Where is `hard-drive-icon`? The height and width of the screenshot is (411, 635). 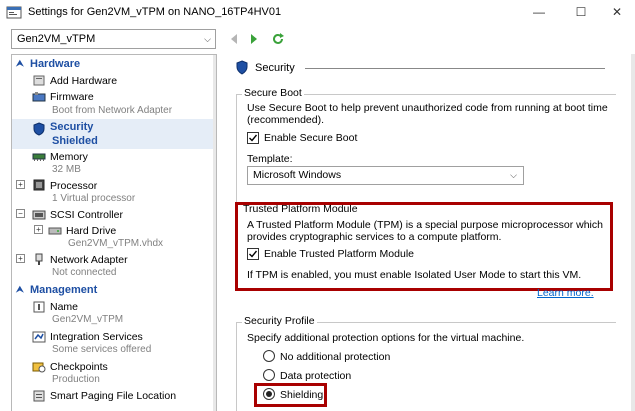
hard-drive-icon is located at coordinates (55, 231).